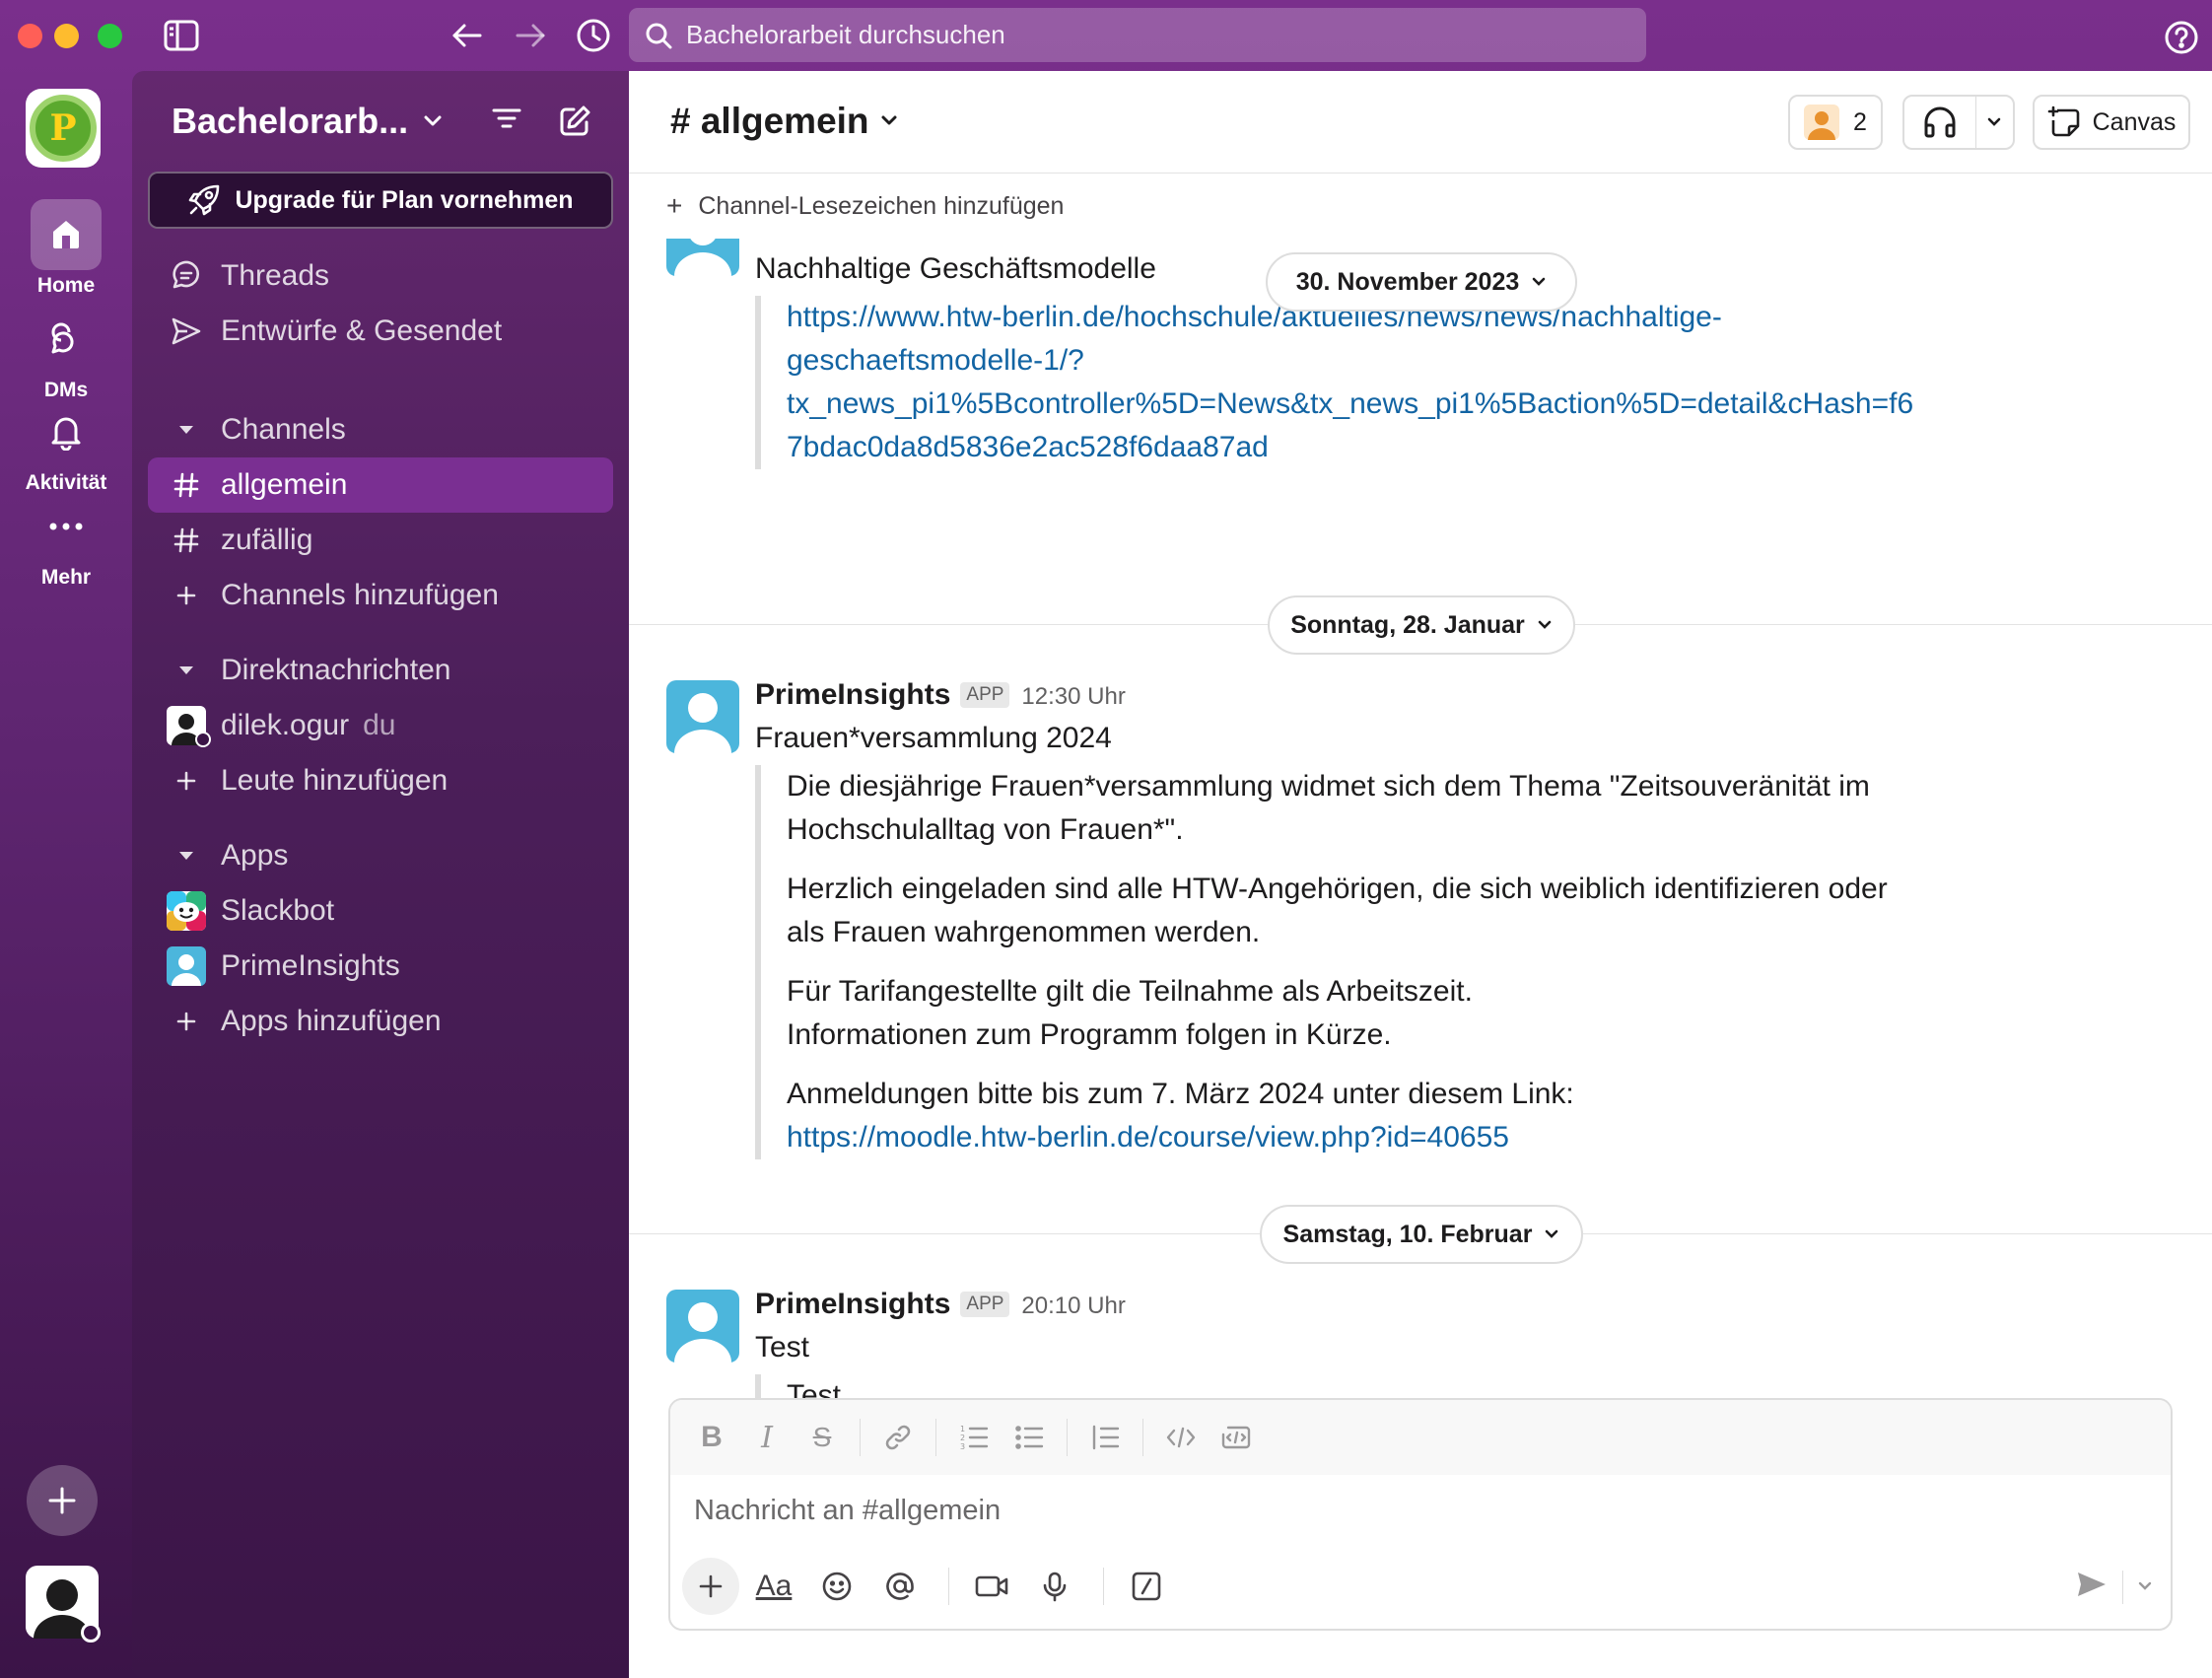 This screenshot has width=2212, height=1678. Describe the element at coordinates (1420, 122) in the screenshot. I see `channel-header: # allgemein 2 Canvas` at that location.